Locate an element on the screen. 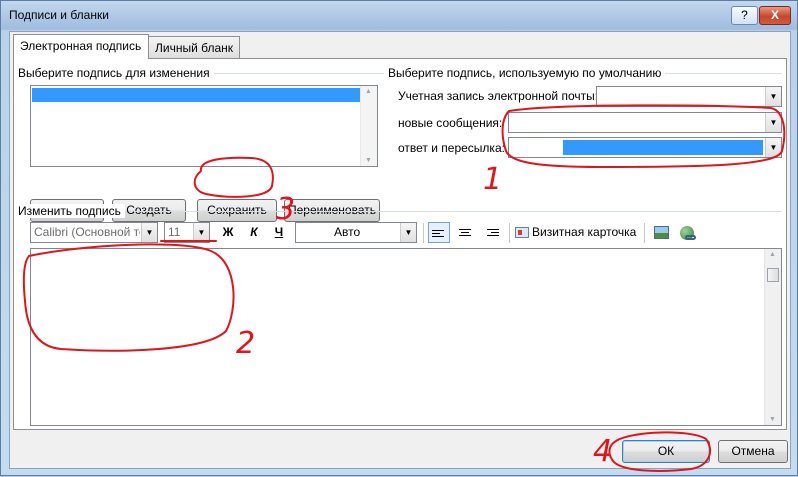  business-card-label: Визитная карточка is located at coordinates (584, 232).